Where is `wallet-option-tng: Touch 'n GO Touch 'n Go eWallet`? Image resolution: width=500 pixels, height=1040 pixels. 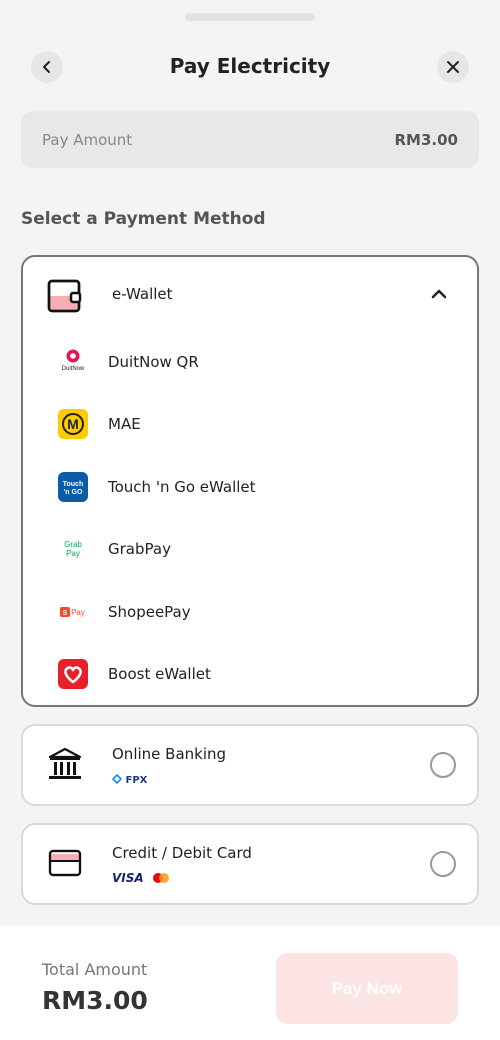
wallet-option-tng: Touch 'n GO Touch 'n Go eWallet is located at coordinates (250, 488).